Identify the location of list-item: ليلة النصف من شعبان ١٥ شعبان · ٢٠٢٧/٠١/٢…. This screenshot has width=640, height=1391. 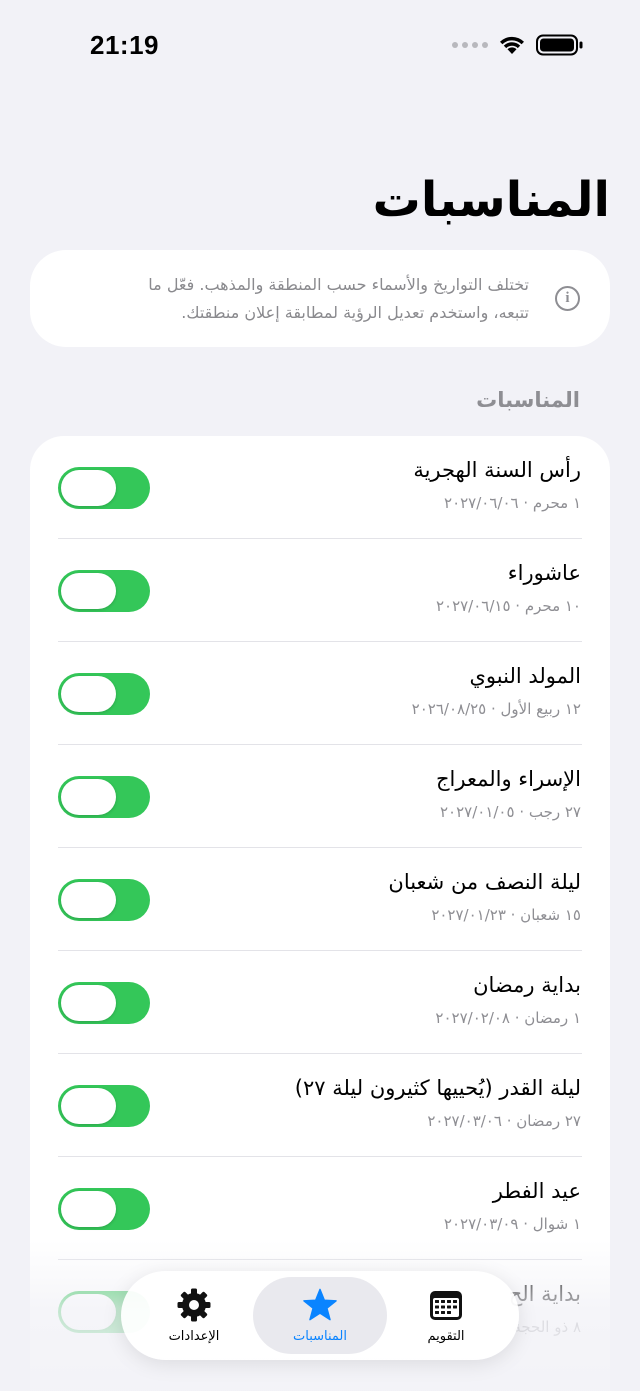
(320, 899).